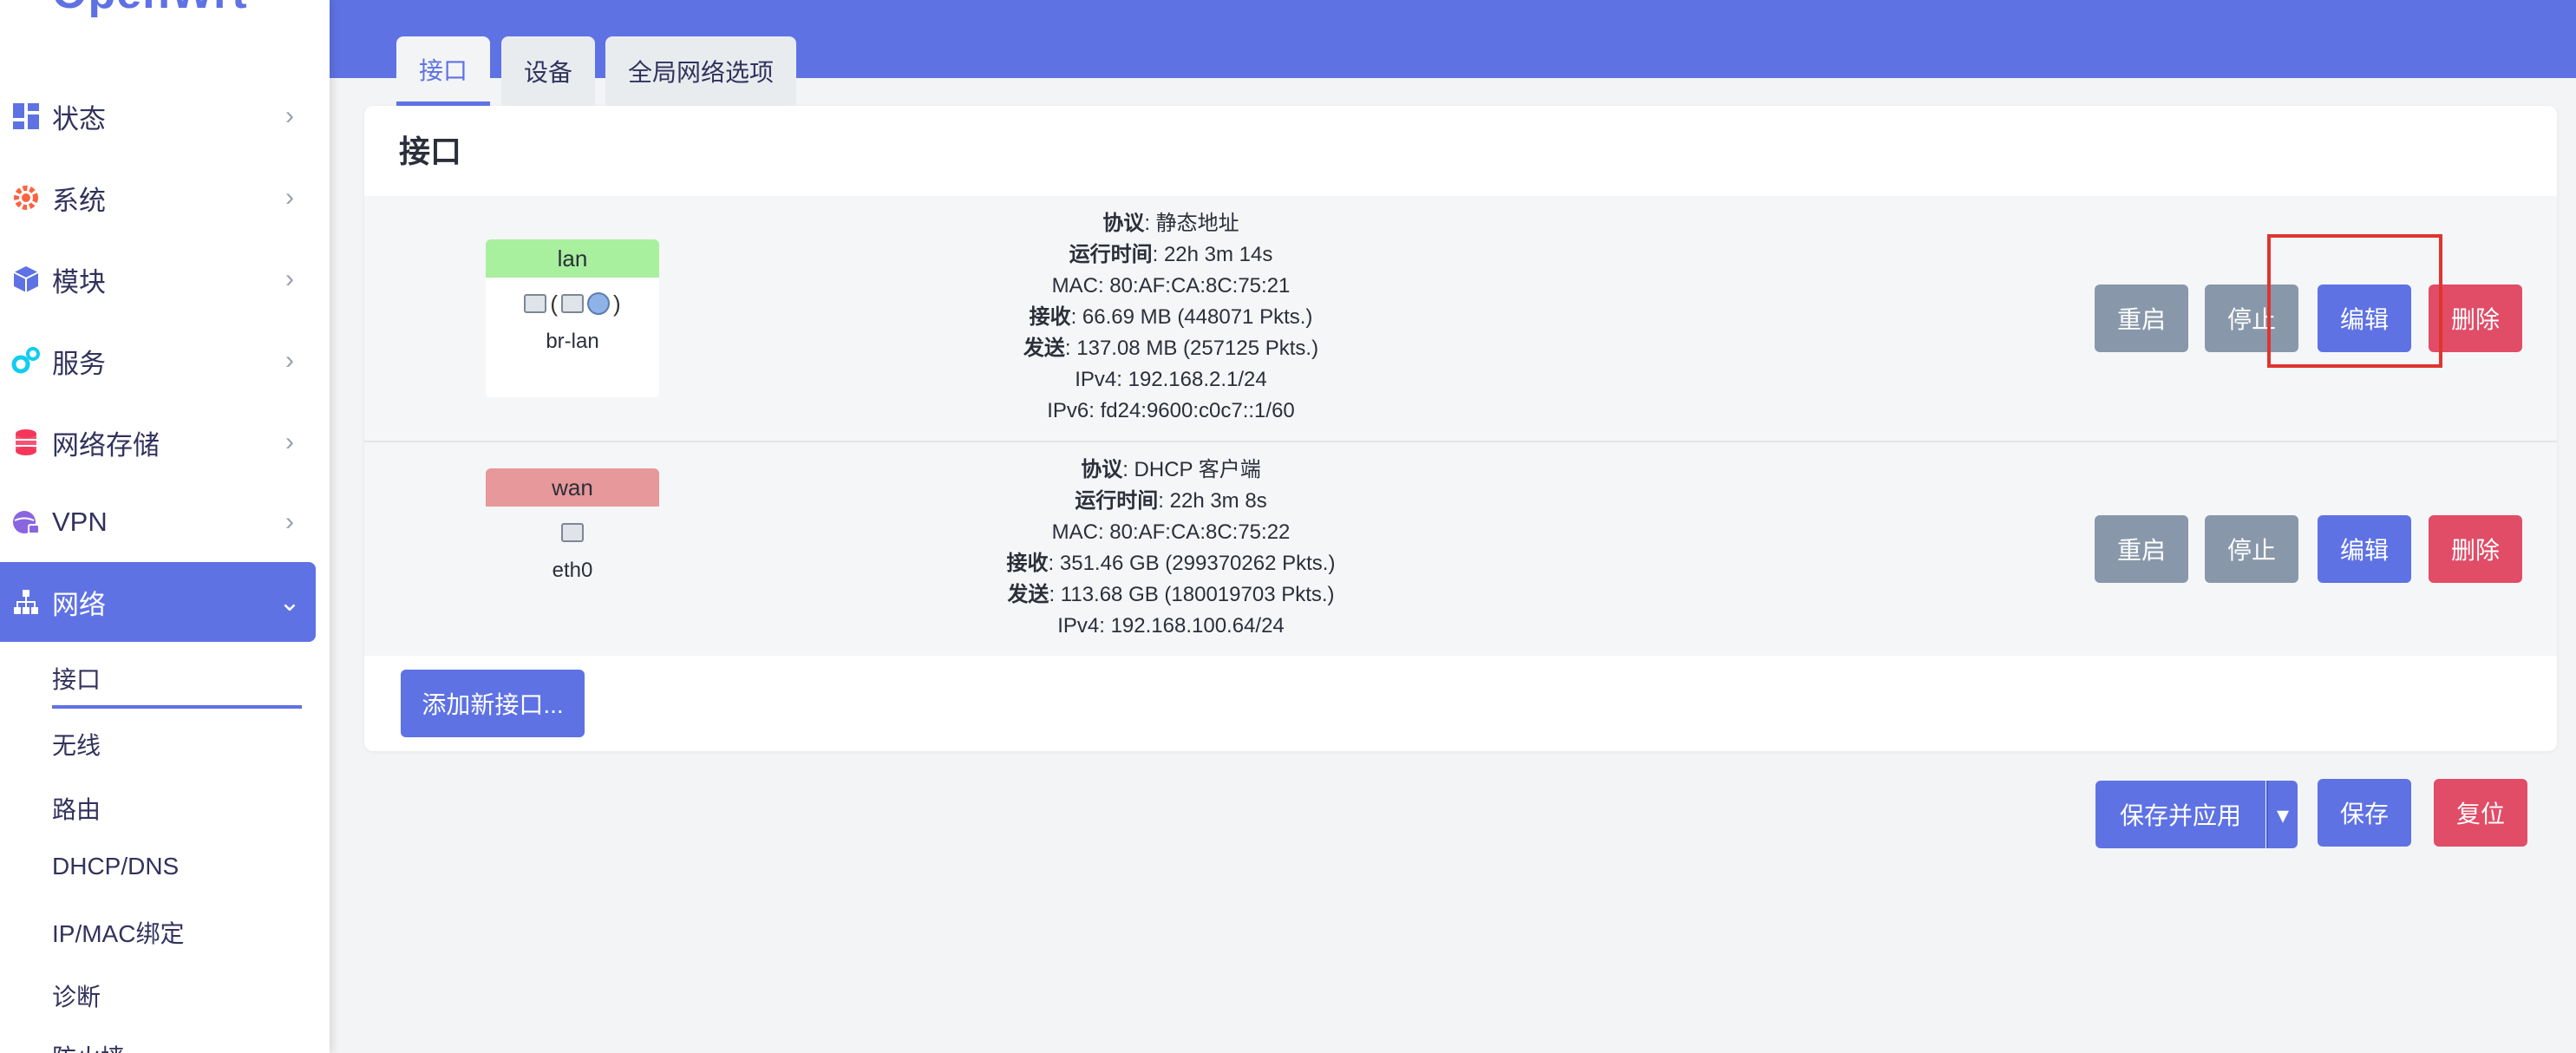  Describe the element at coordinates (79, 605) in the screenshot. I see `sidebar-item-label: 网络` at that location.